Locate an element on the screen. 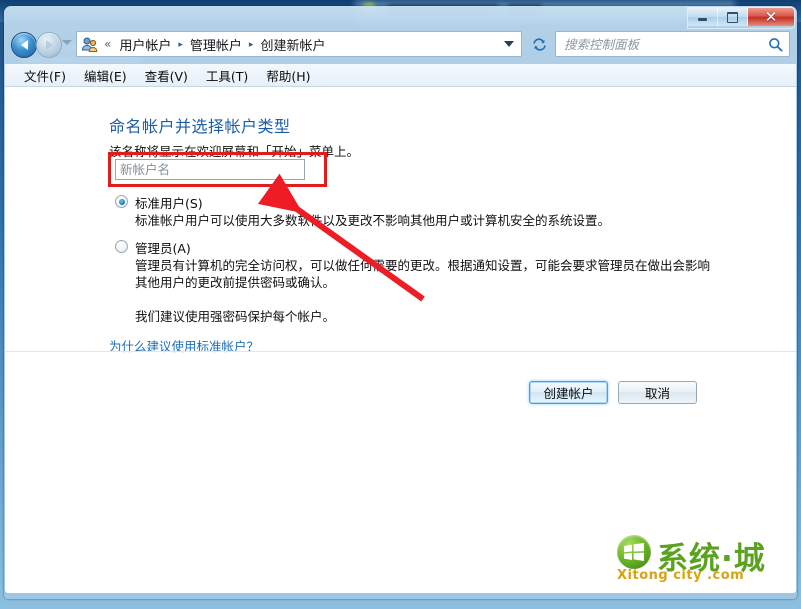  back-button is located at coordinates (24, 45).